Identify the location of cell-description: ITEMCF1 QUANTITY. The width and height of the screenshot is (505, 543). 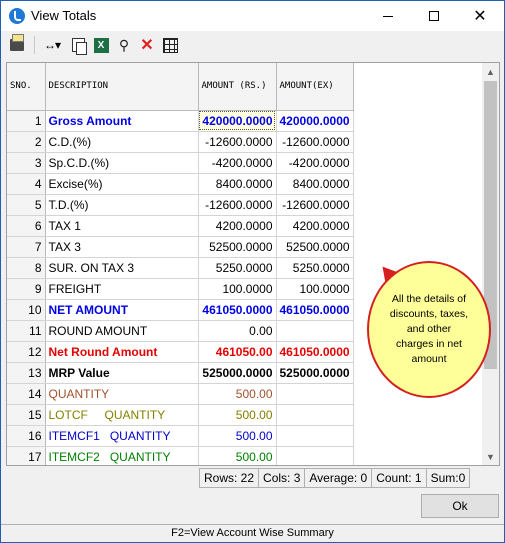
(122, 436).